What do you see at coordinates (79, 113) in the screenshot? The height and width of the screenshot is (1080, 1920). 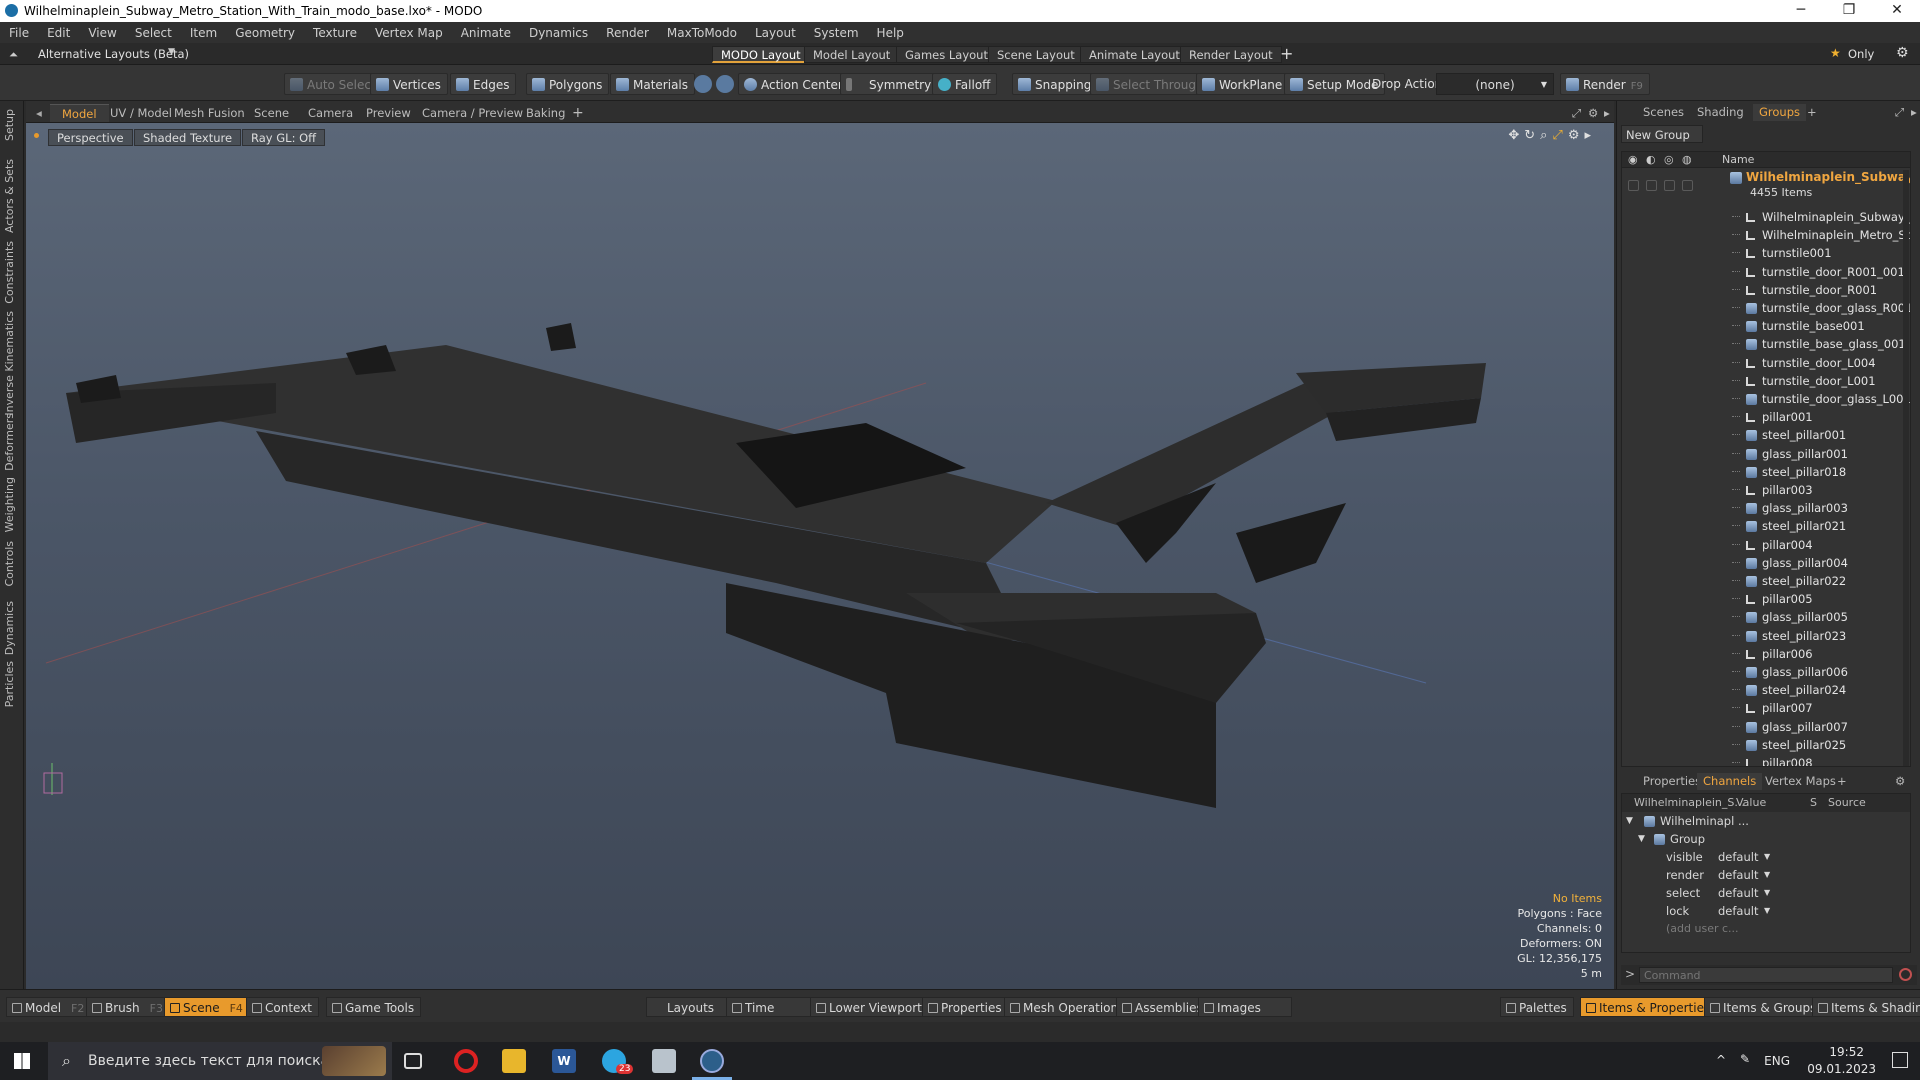 I see `tab-model: Model` at bounding box center [79, 113].